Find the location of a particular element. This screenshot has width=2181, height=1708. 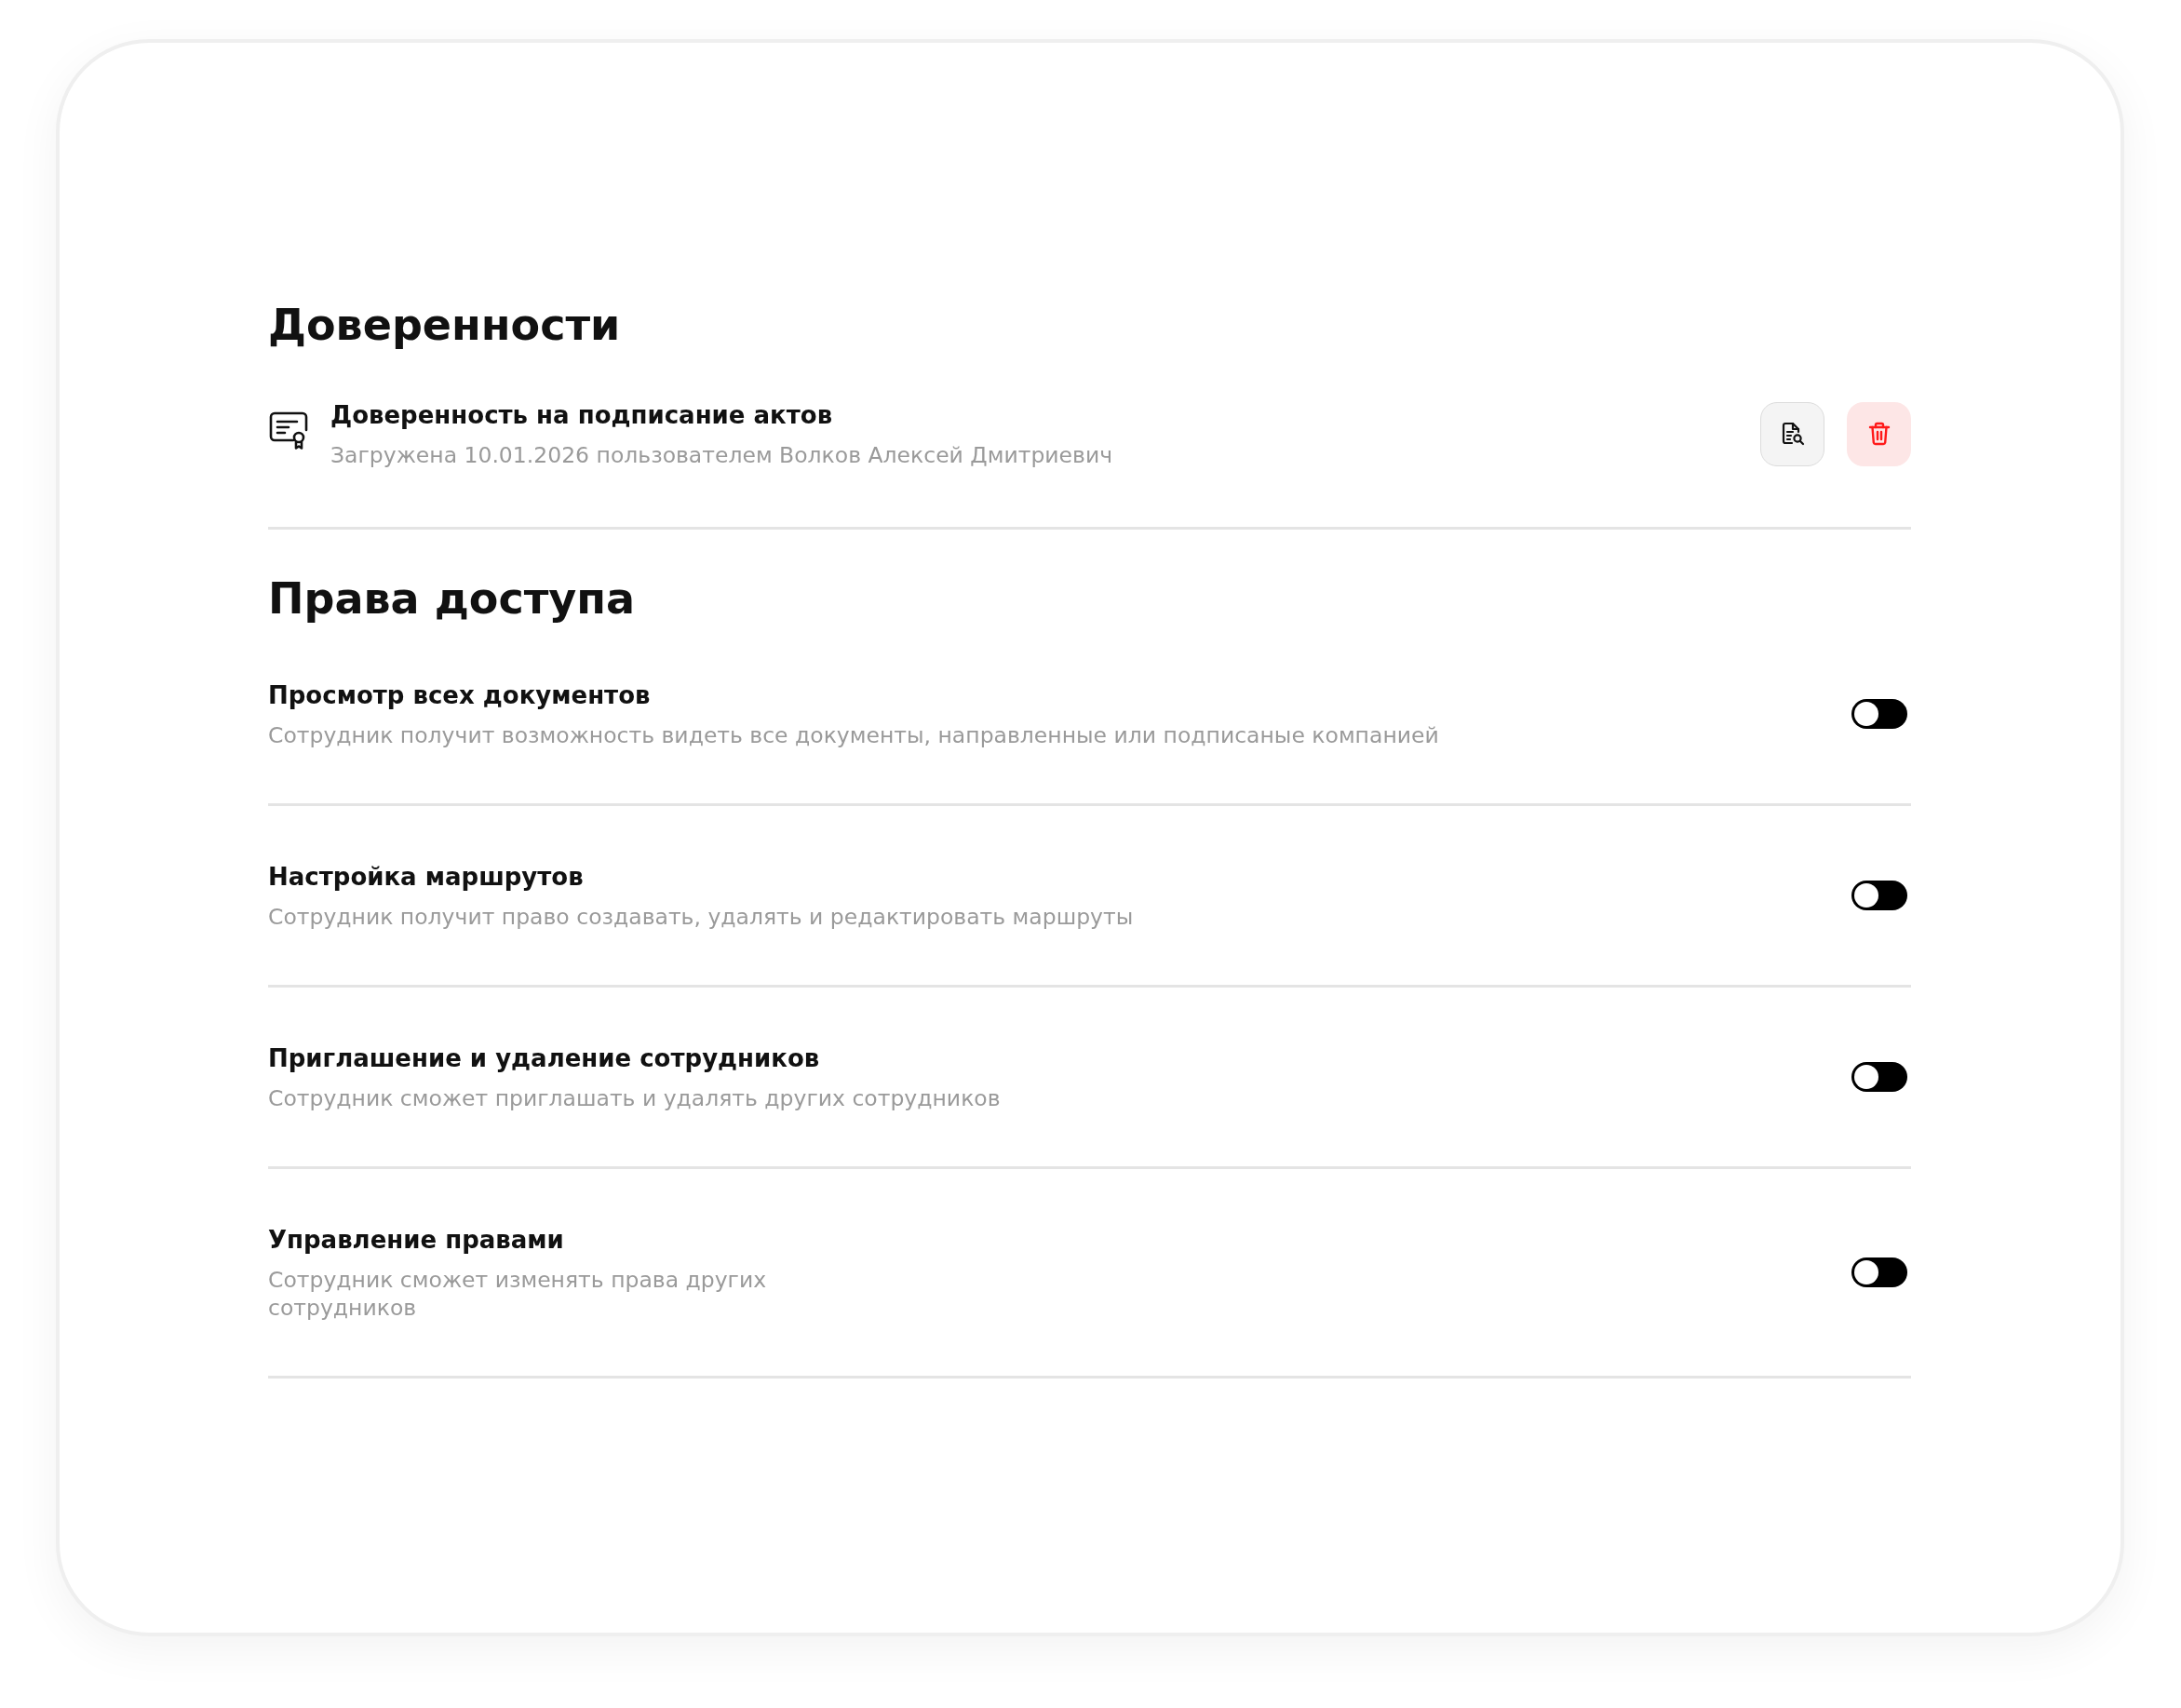

permission-description: Сотрудник получит возможность видеть все документы, направленные или подписаные компанией is located at coordinates (854, 735).